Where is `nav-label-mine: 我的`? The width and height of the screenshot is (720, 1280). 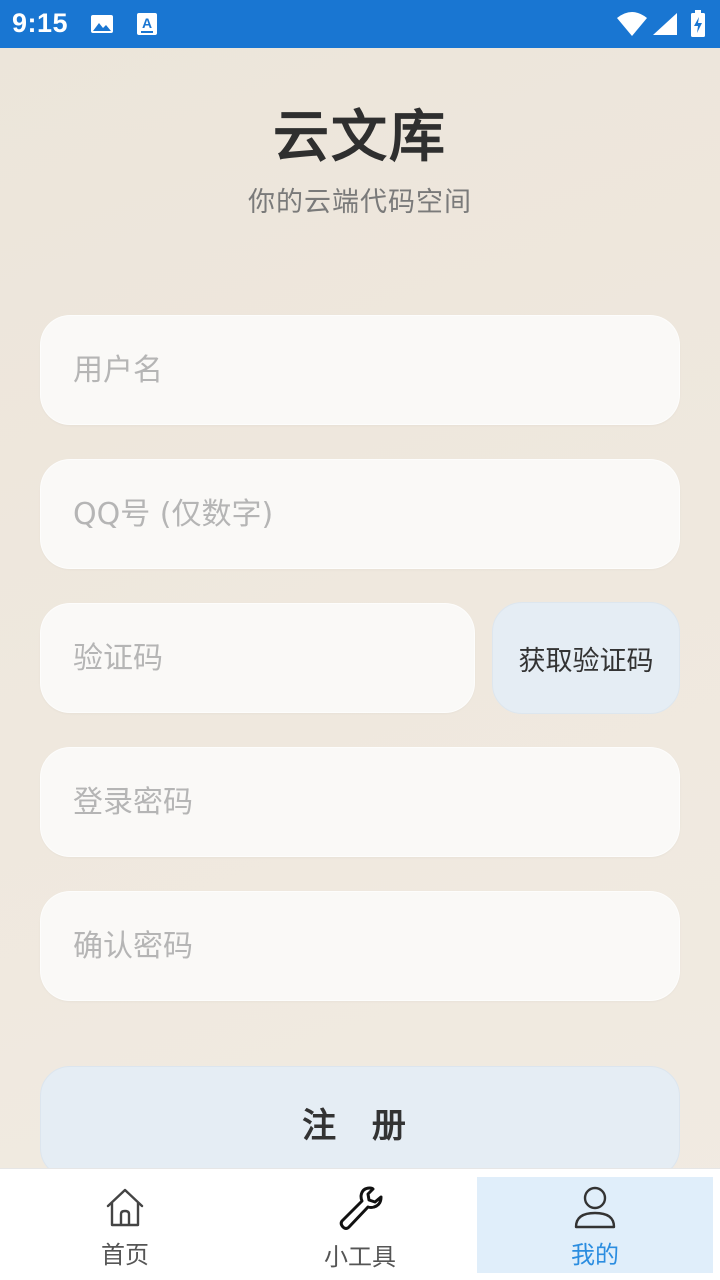 nav-label-mine: 我的 is located at coordinates (595, 1255).